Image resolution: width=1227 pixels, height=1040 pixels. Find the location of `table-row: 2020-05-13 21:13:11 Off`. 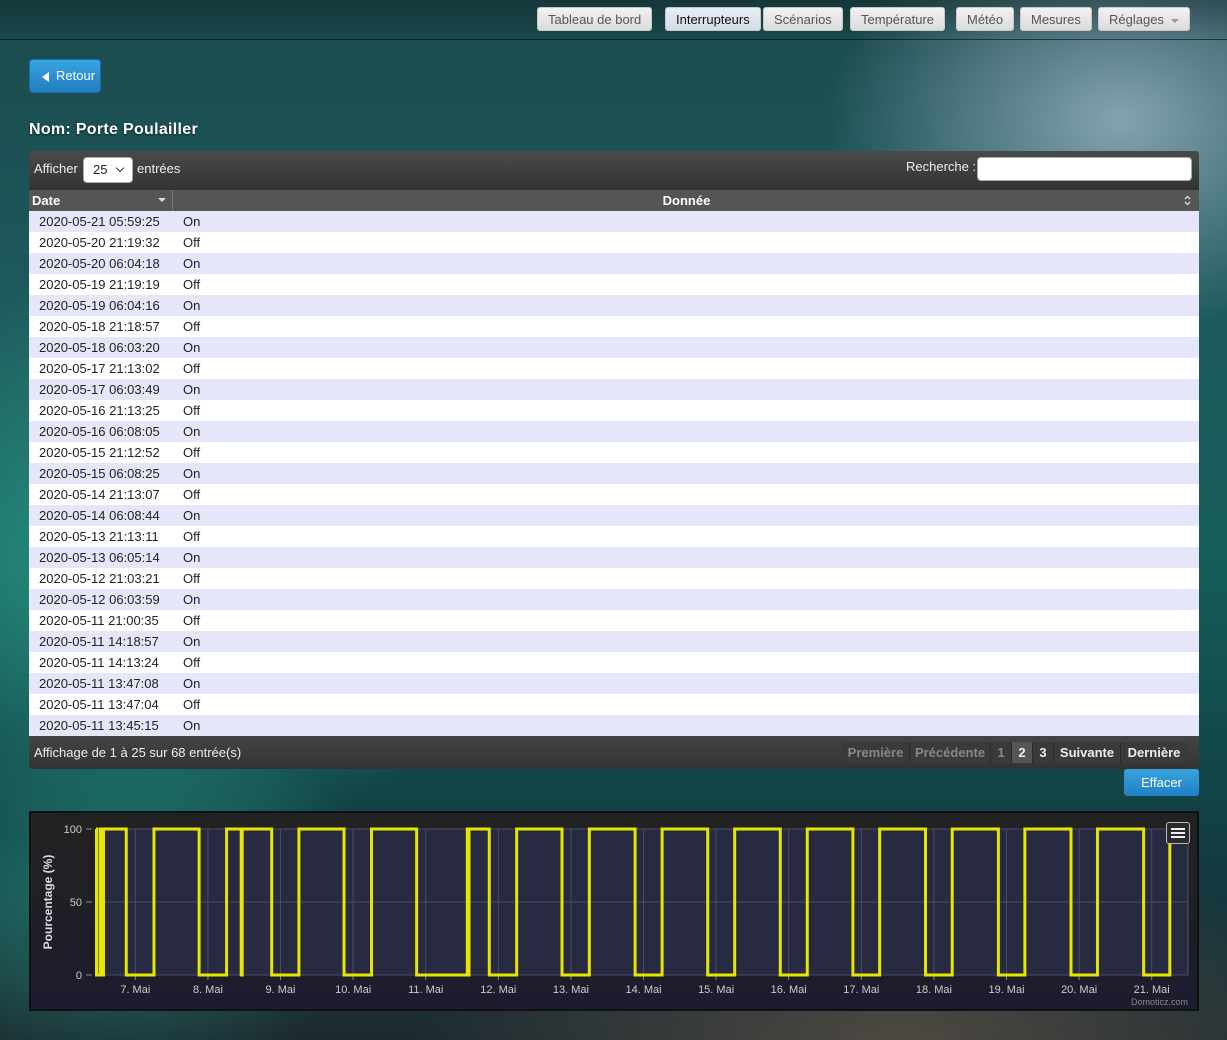

table-row: 2020-05-13 21:13:11 Off is located at coordinates (614, 536).